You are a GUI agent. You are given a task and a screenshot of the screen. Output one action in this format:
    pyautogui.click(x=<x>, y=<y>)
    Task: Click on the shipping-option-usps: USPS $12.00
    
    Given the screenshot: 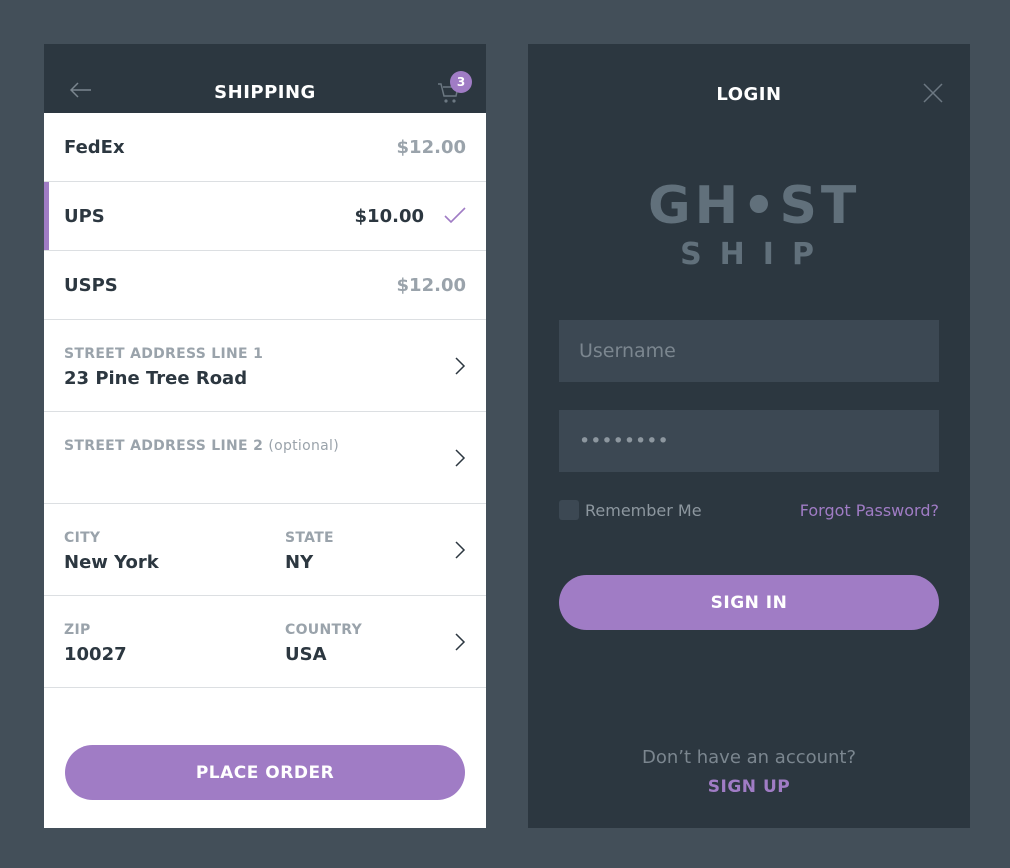 What is the action you would take?
    pyautogui.click(x=265, y=285)
    